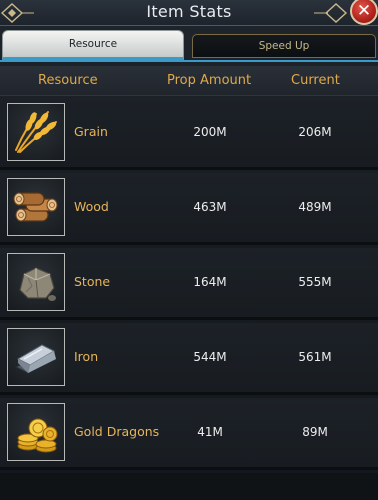 The image size is (378, 500). I want to click on header-current: Current, so click(315, 80).